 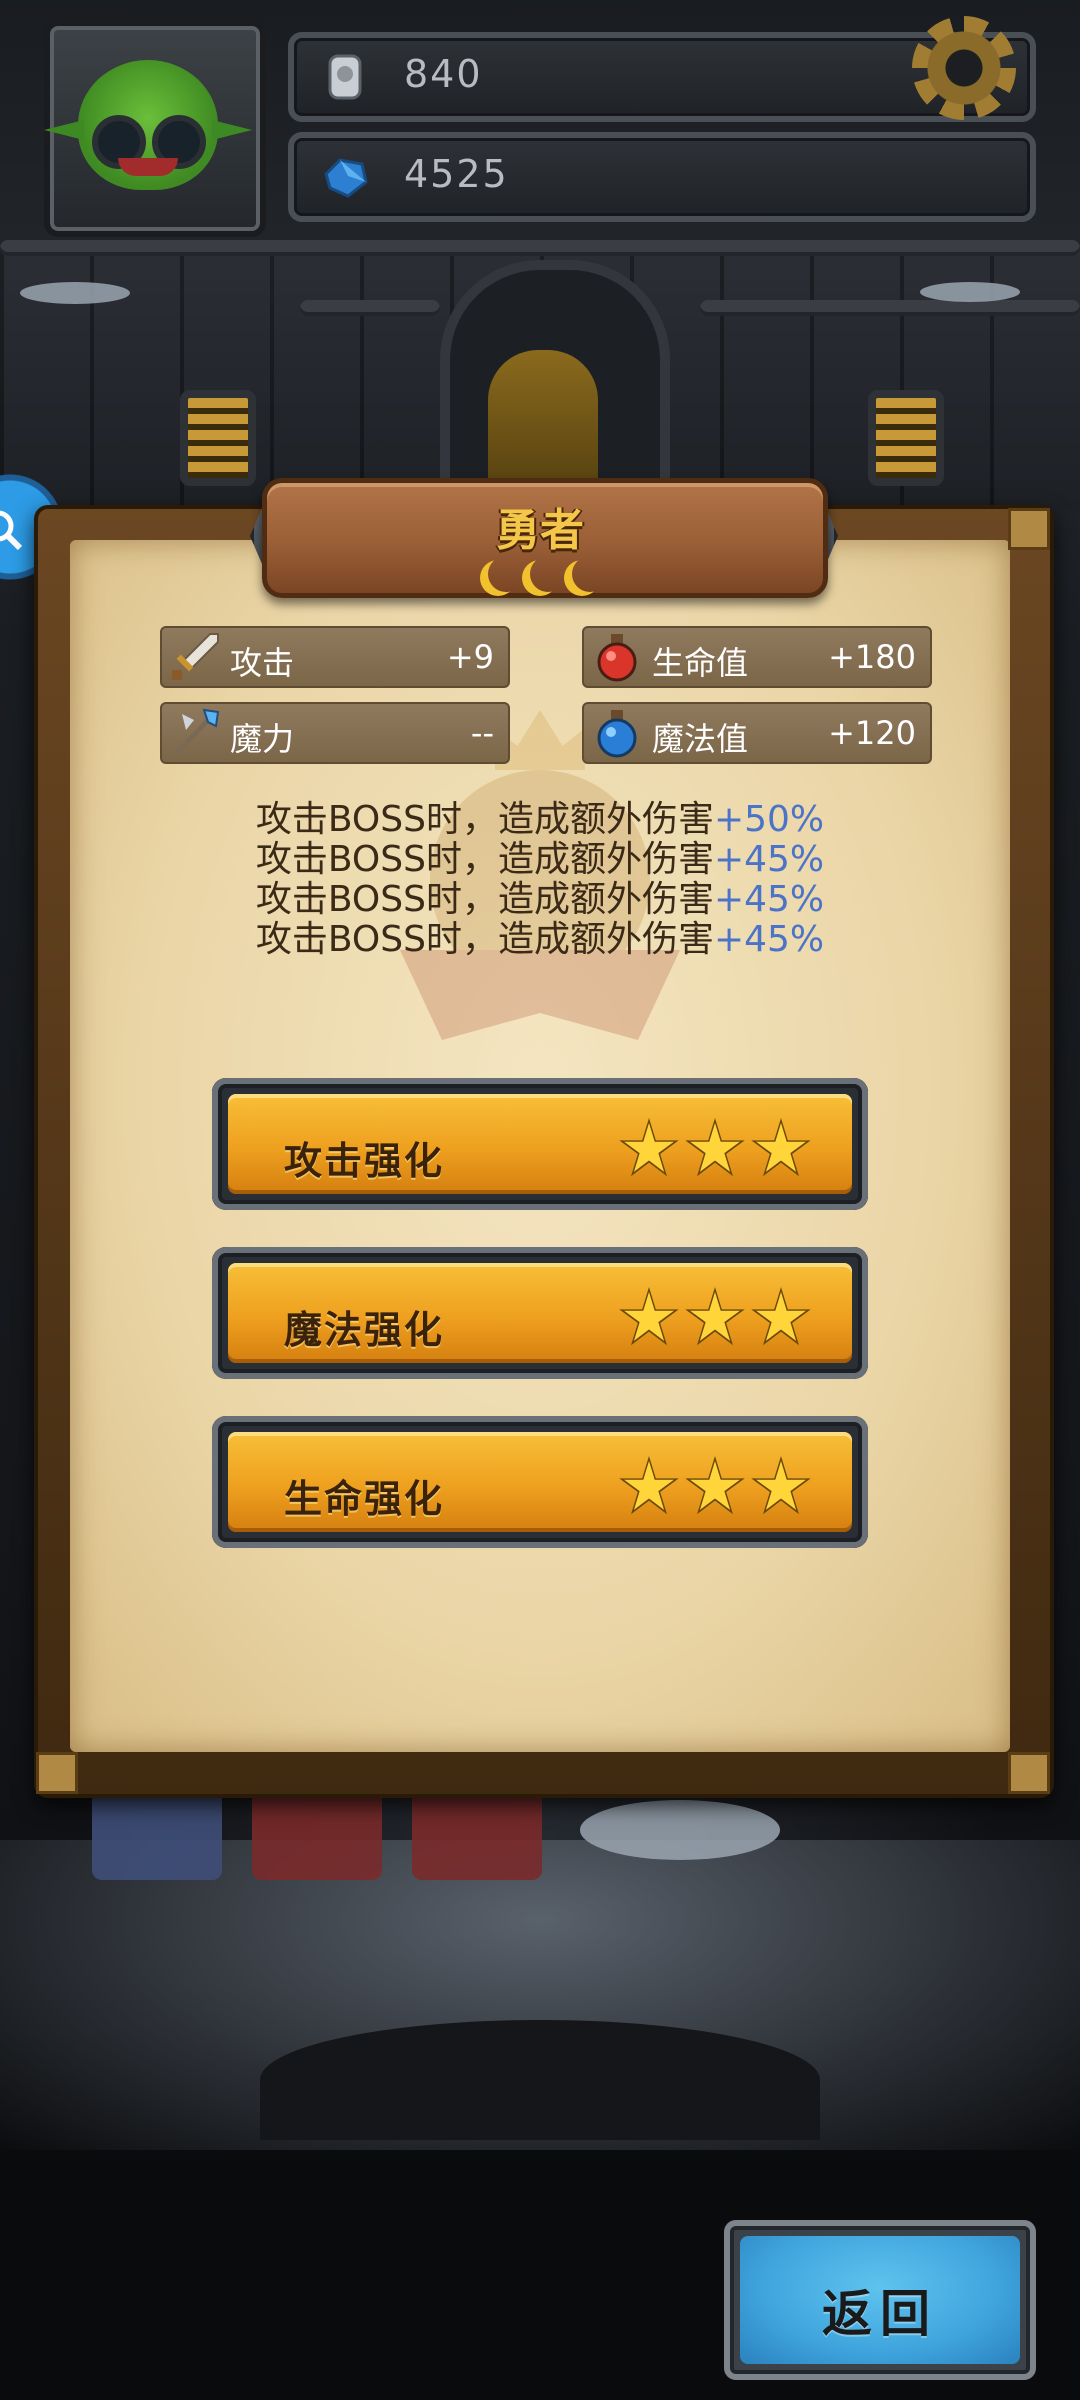 What do you see at coordinates (872, 733) in the screenshot?
I see `stat-value: +120` at bounding box center [872, 733].